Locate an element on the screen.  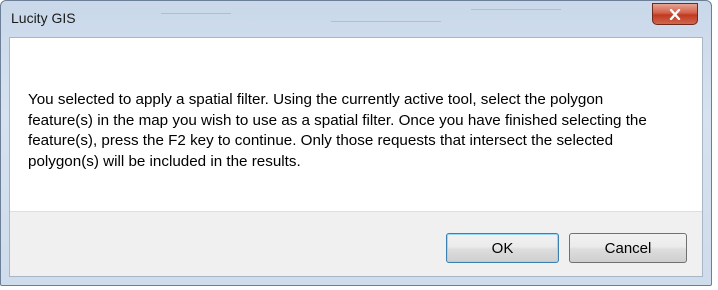
close-button is located at coordinates (675, 14).